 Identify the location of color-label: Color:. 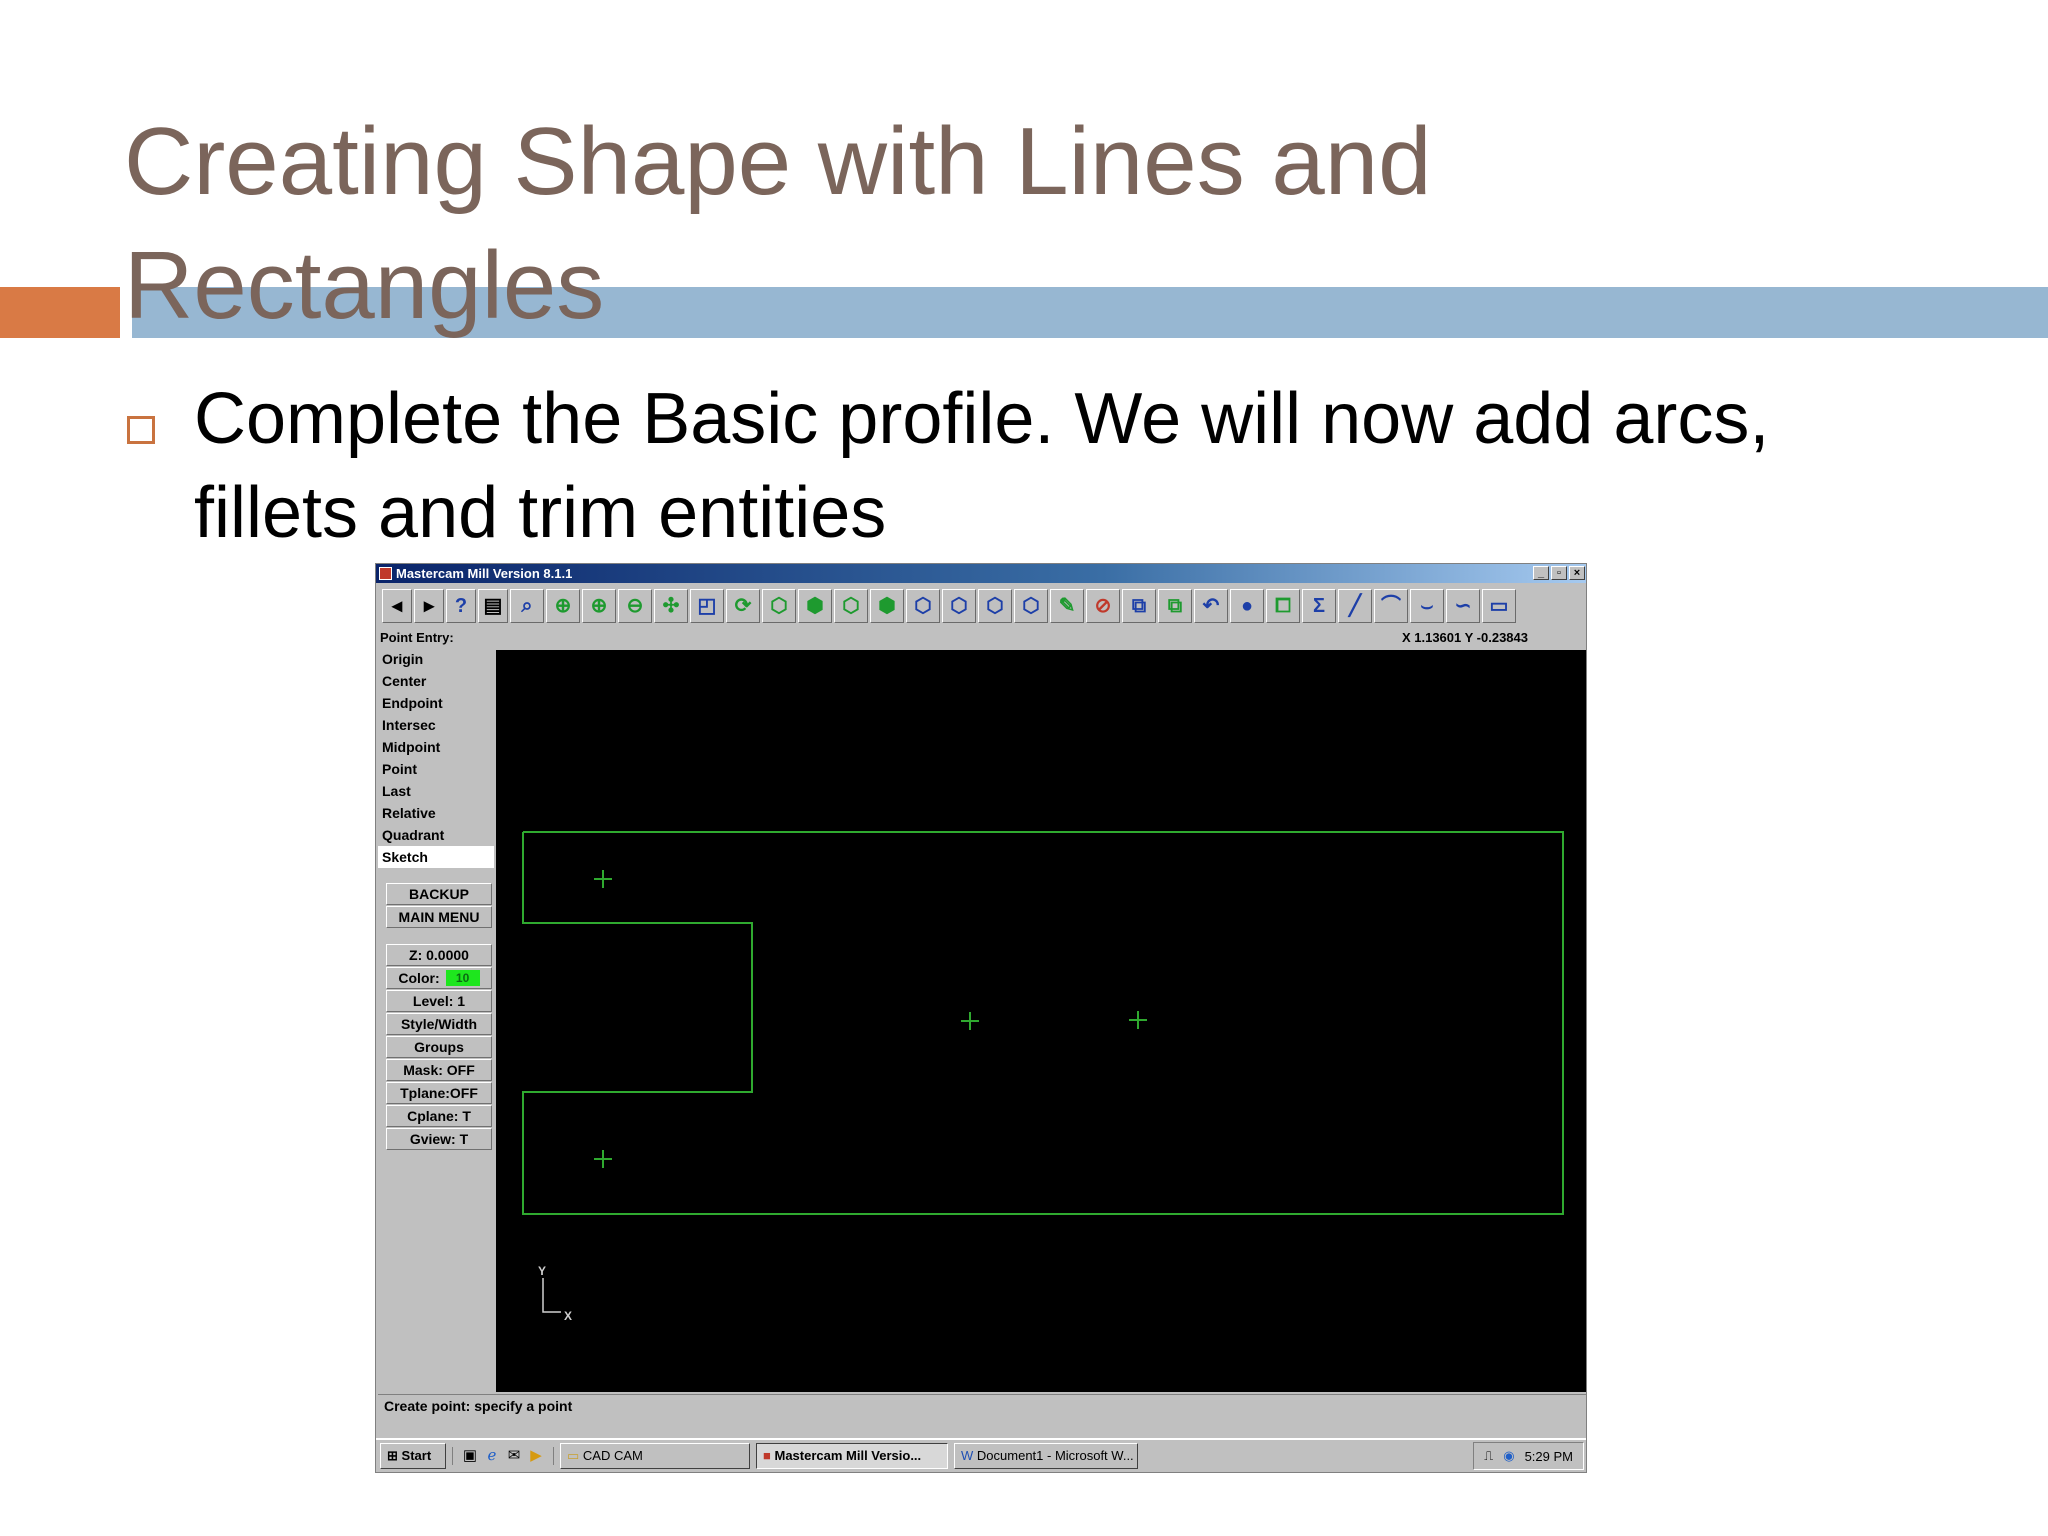
(419, 978).